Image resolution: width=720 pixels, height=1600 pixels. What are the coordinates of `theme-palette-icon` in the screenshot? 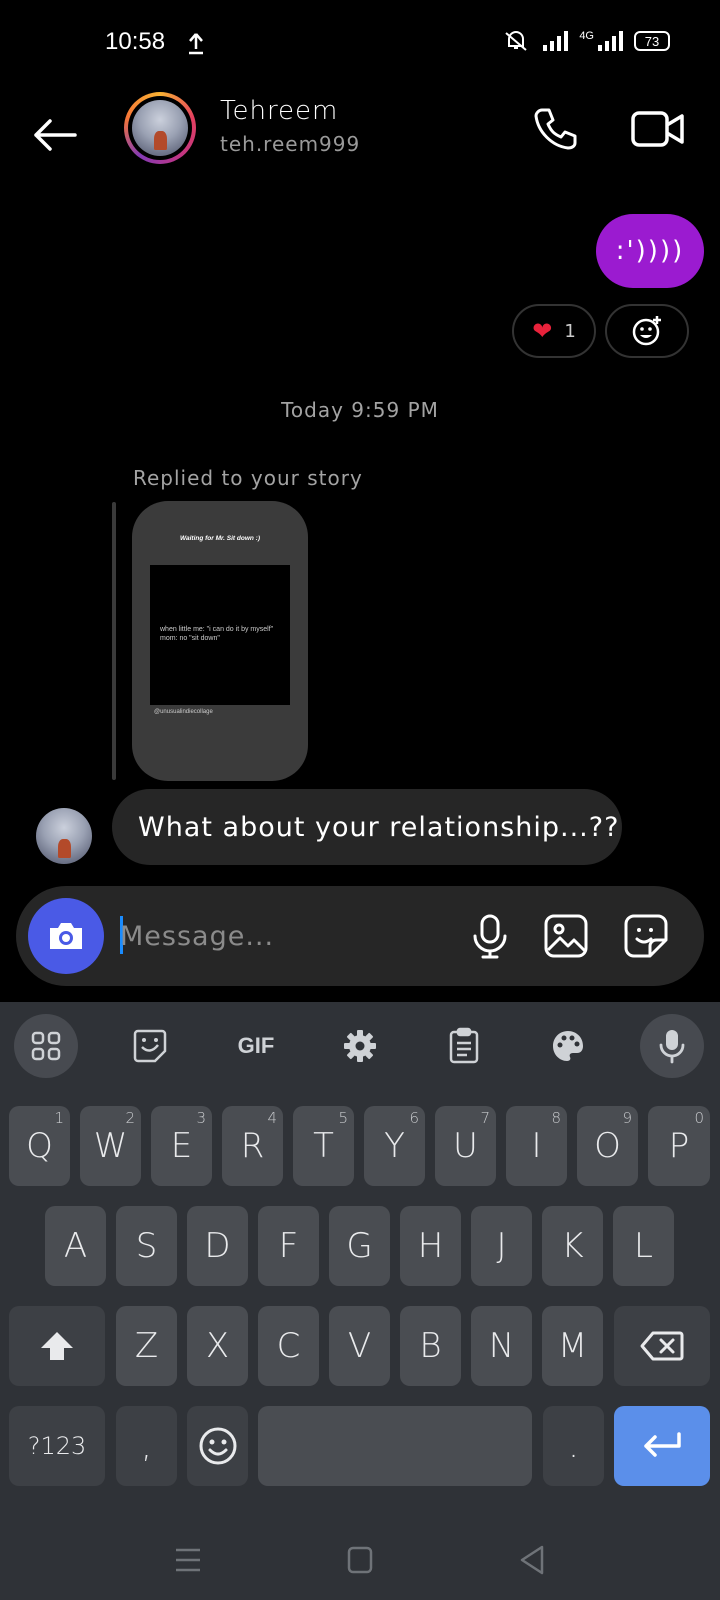 It's located at (568, 1046).